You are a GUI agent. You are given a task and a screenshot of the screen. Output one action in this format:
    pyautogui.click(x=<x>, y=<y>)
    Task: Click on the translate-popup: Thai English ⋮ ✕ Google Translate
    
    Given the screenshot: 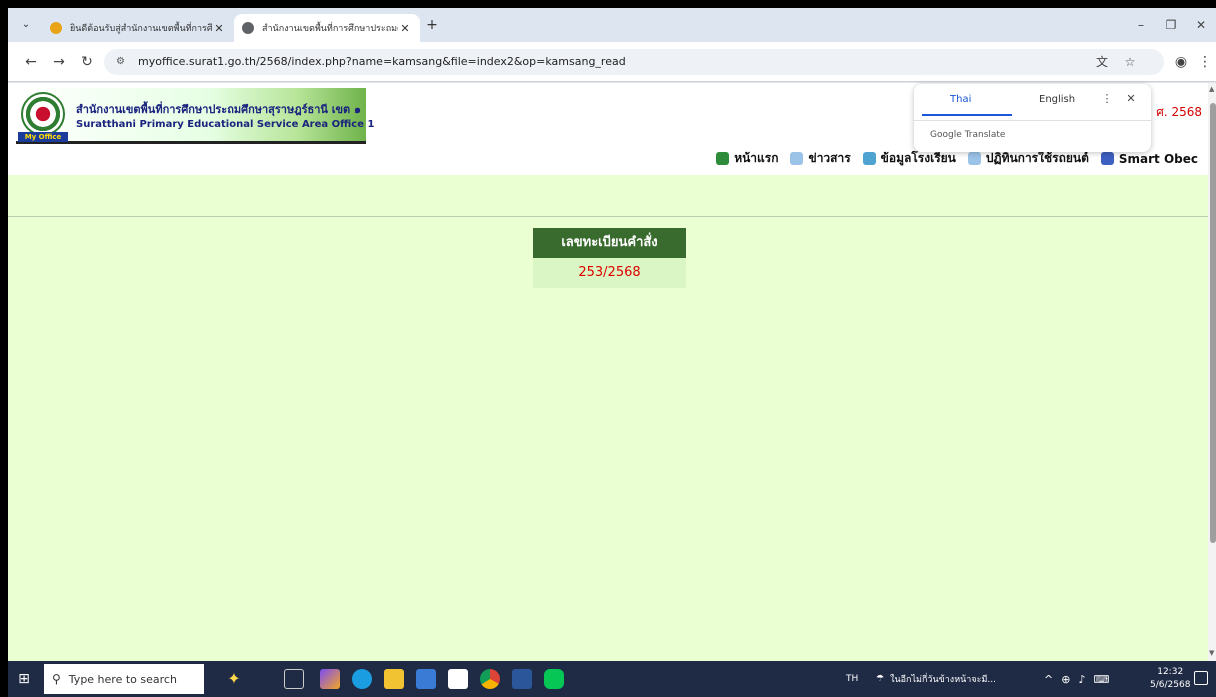 What is the action you would take?
    pyautogui.click(x=1032, y=118)
    